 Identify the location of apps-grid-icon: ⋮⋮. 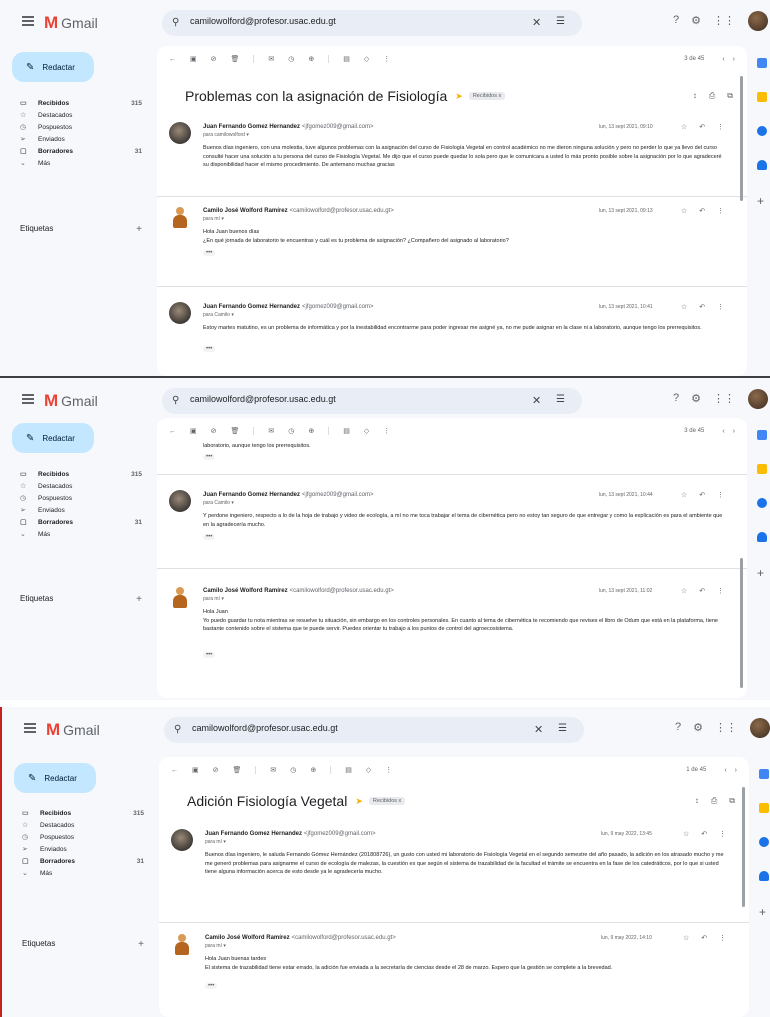
(724, 20).